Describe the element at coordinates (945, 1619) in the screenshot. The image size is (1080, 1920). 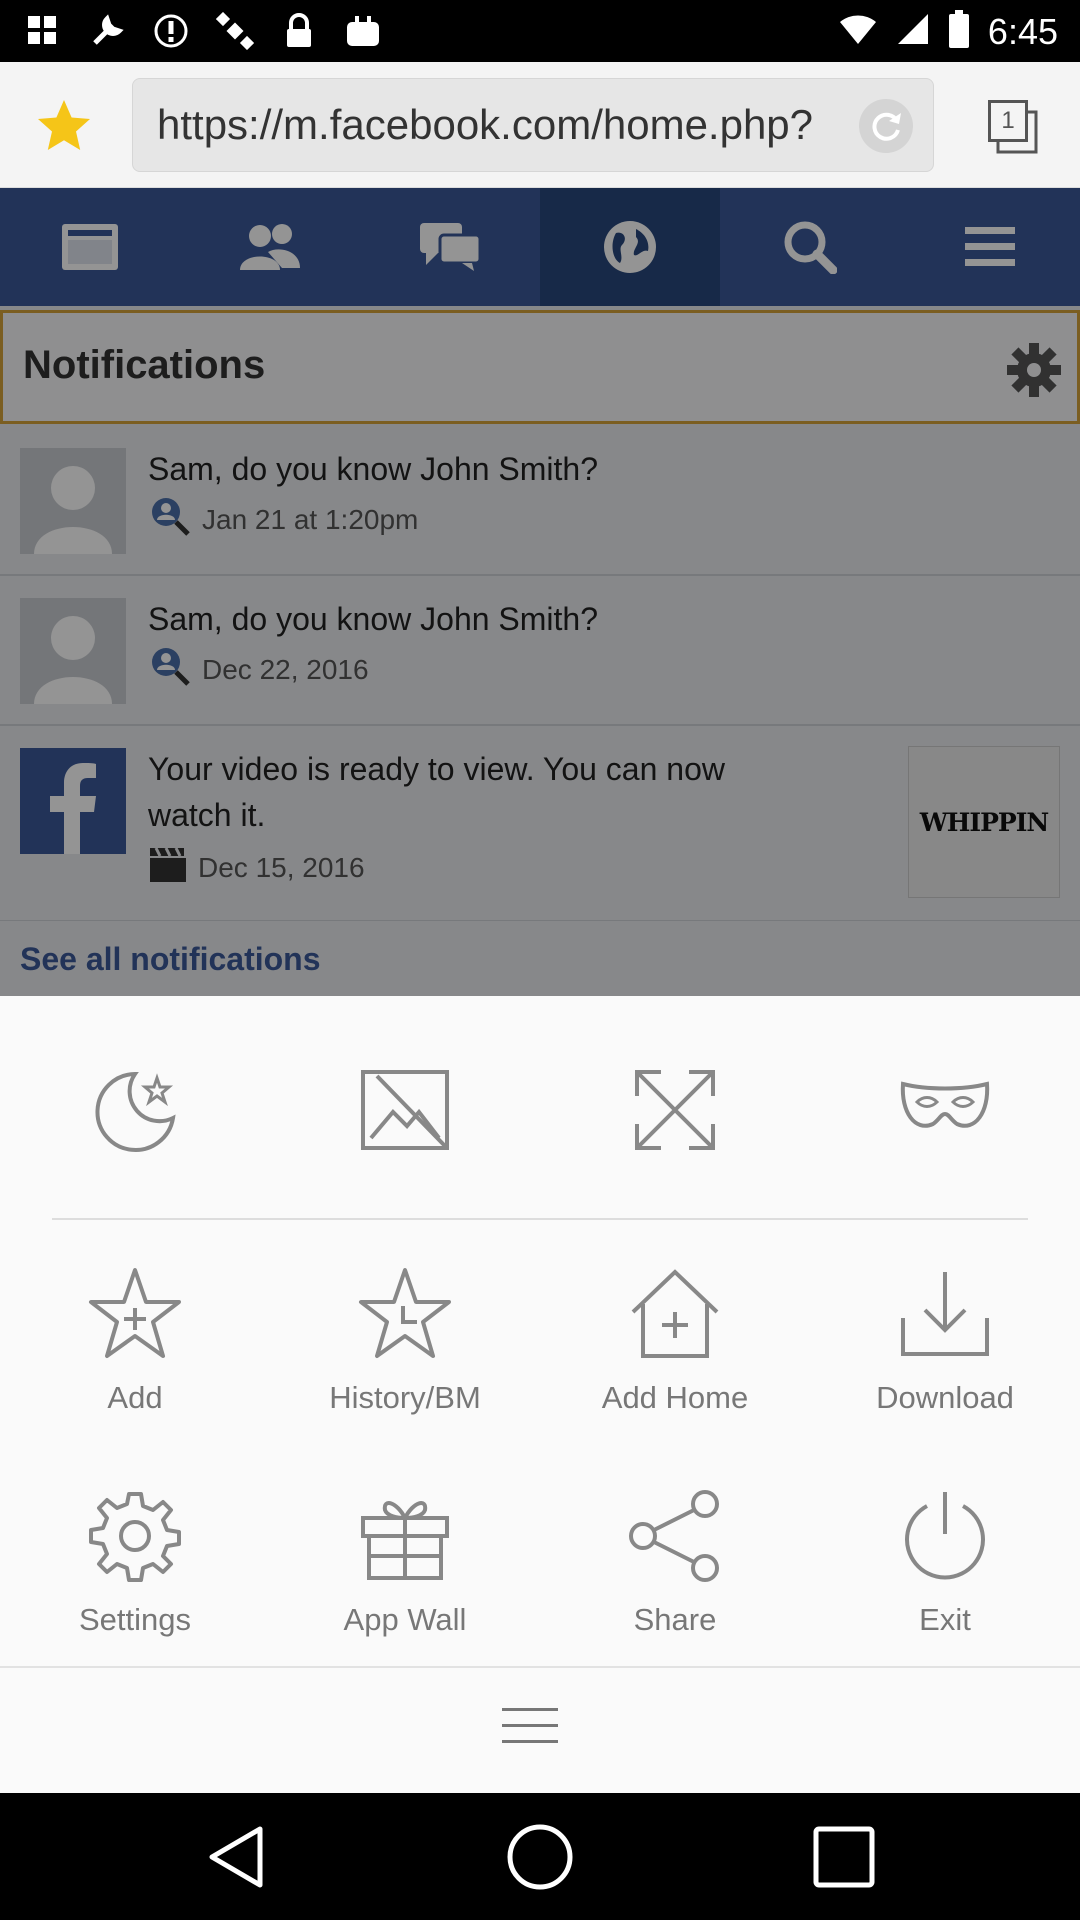
I see `menu-label: Exit` at that location.